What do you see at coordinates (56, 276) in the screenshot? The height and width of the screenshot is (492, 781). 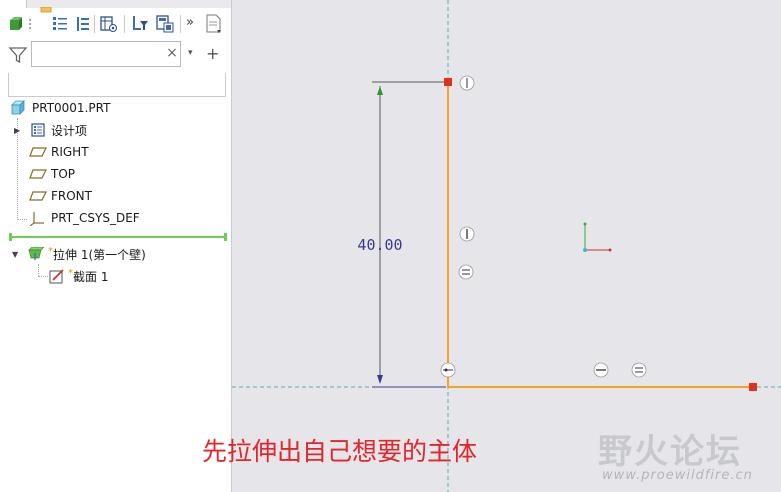 I see `sketch-icon` at bounding box center [56, 276].